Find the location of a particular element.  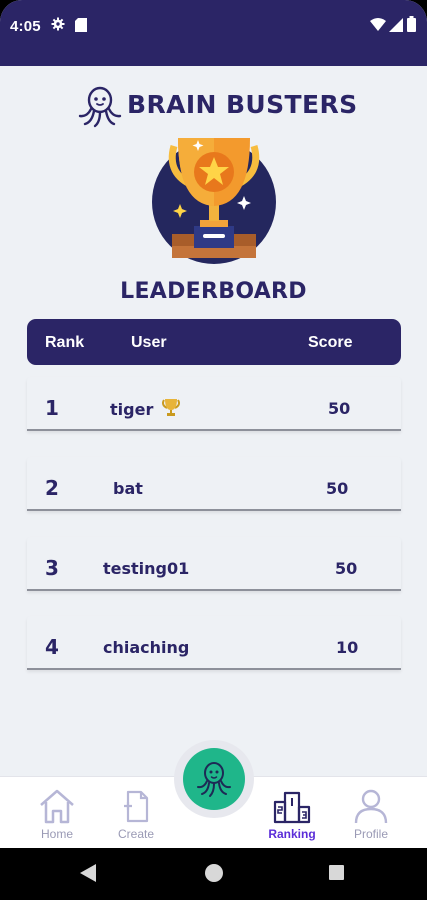

home-icon is located at coordinates (57, 806).